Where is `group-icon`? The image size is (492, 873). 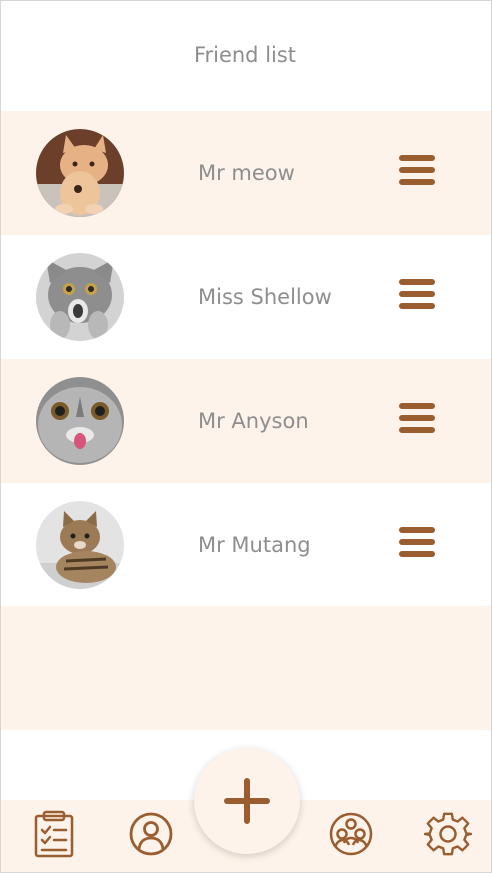
group-icon is located at coordinates (351, 834).